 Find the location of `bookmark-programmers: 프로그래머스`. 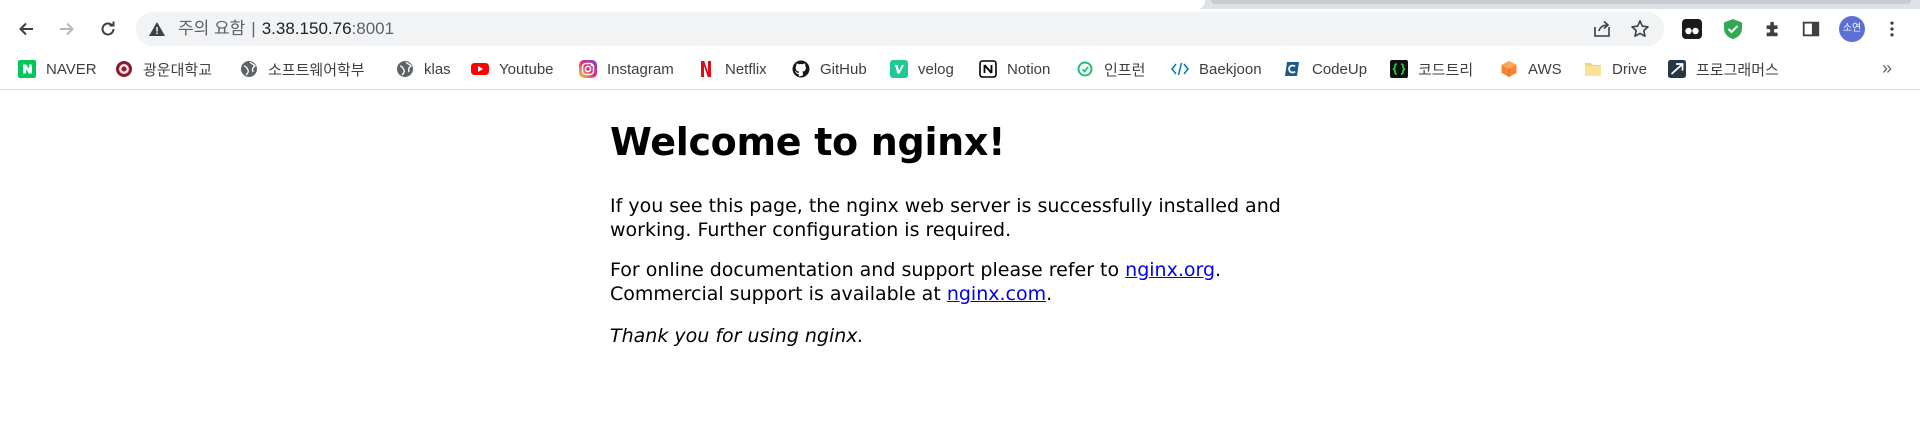

bookmark-programmers: 프로그래머스 is located at coordinates (1723, 69).